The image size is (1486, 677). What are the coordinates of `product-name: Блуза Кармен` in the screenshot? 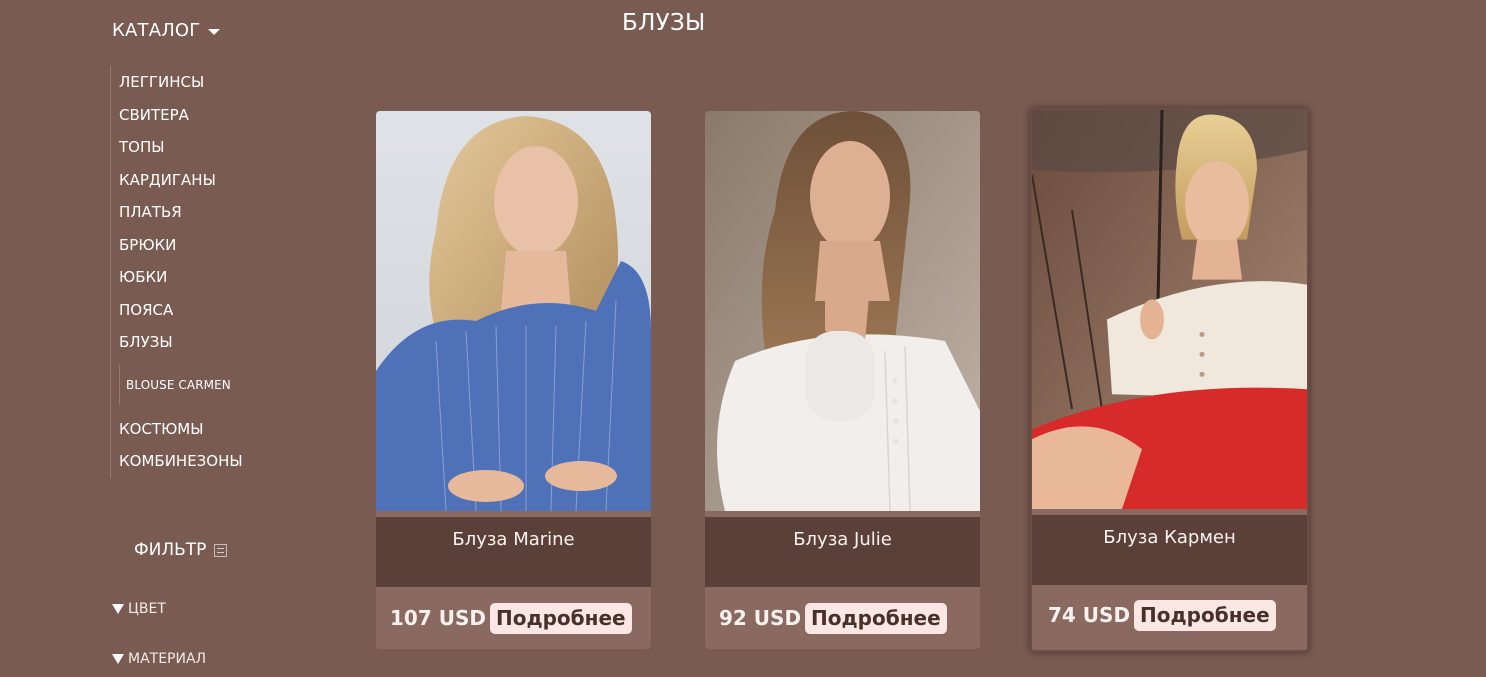 It's located at (1169, 550).